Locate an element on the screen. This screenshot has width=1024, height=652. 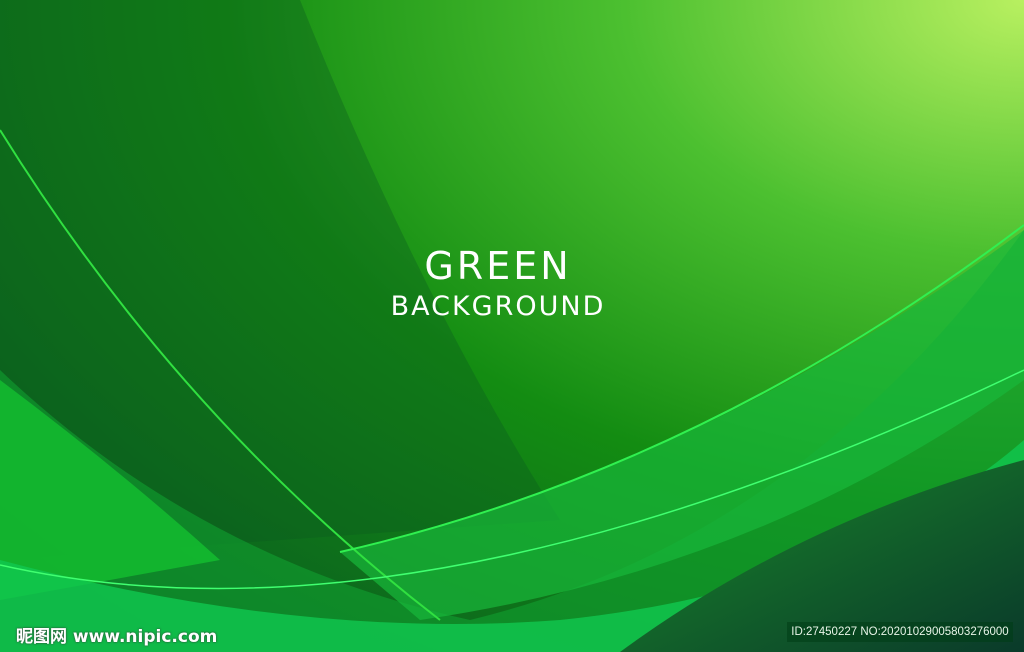
watermark-site-name: 昵图网 is located at coordinates (41, 637).